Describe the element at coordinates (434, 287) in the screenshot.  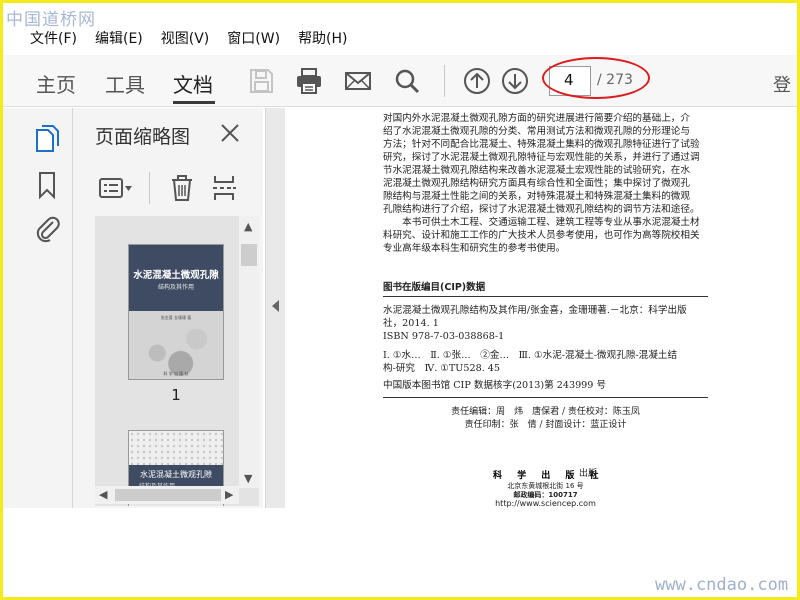
I see `cip-header: 图书在版编目(CIP)数据` at that location.